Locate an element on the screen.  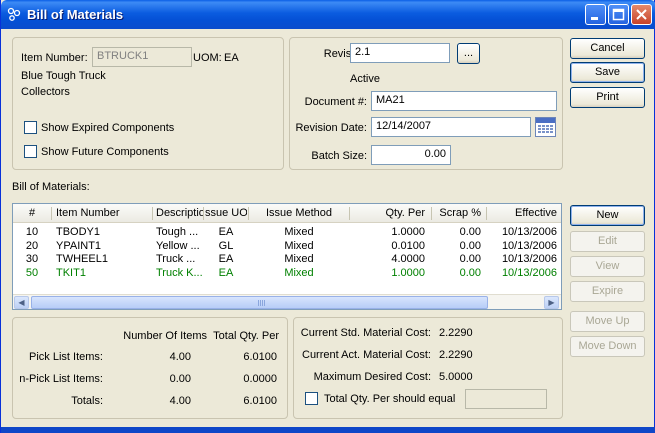
cell-seq: 50 is located at coordinates (32, 272).